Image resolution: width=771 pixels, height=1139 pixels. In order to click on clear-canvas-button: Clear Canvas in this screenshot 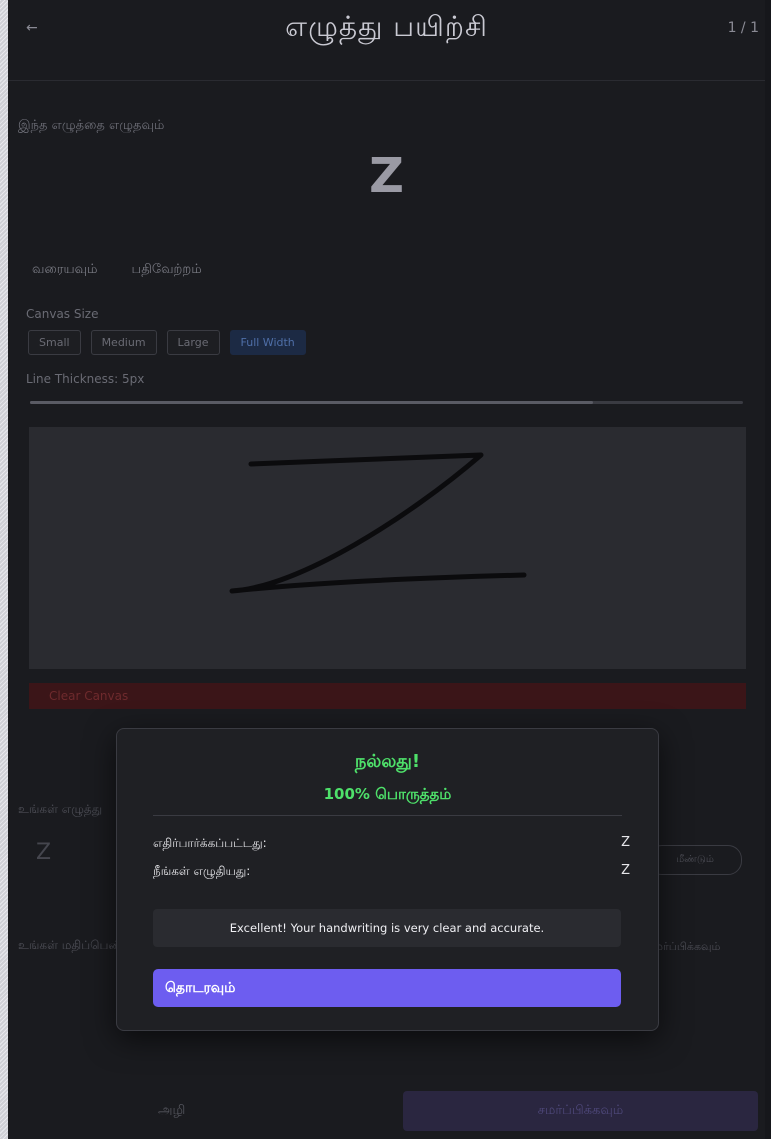, I will do `click(387, 696)`.